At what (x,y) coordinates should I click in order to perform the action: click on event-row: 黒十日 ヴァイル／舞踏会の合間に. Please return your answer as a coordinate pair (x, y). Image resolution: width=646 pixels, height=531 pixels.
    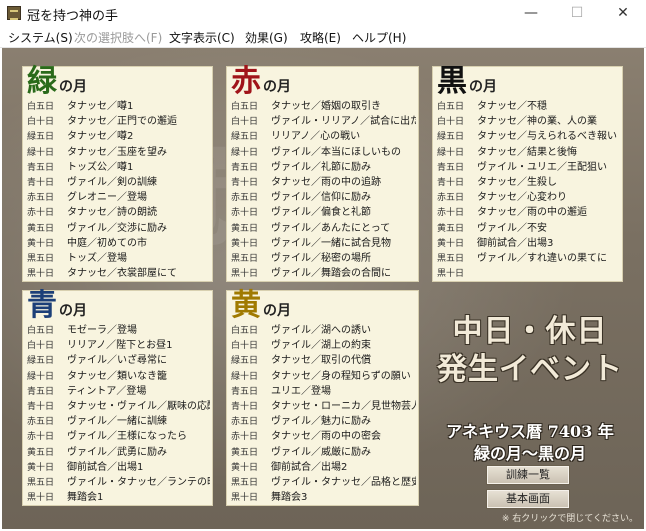
    Looking at the image, I should click on (311, 274).